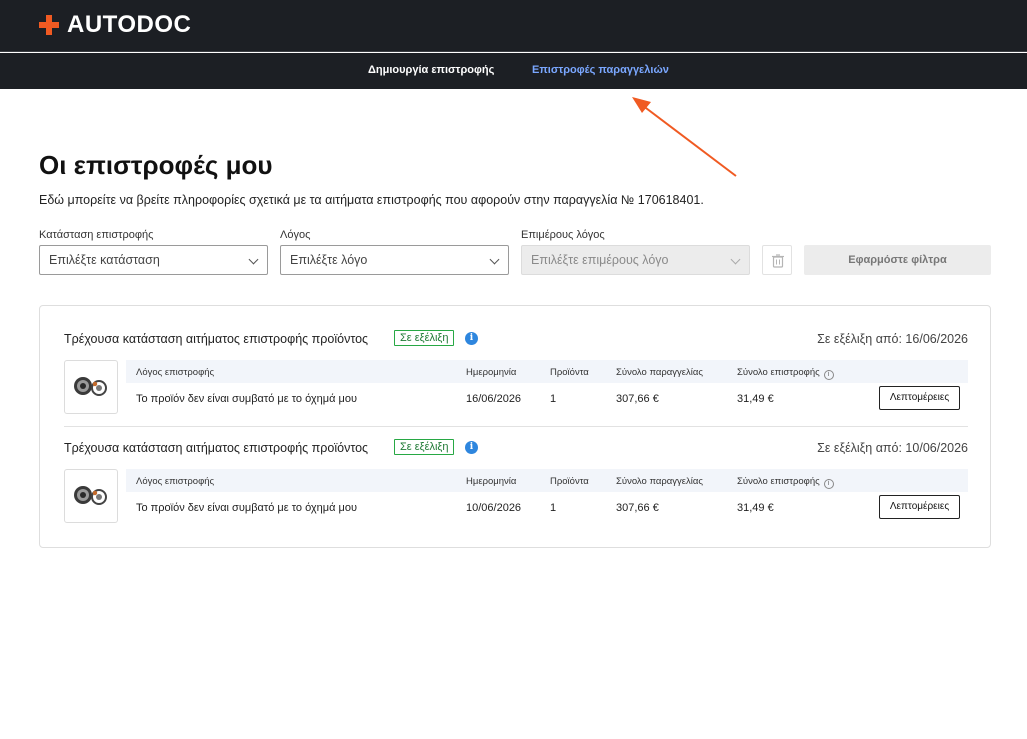 The height and width of the screenshot is (739, 1027). Describe the element at coordinates (684, 137) in the screenshot. I see `annotation-arrow-icon` at that location.